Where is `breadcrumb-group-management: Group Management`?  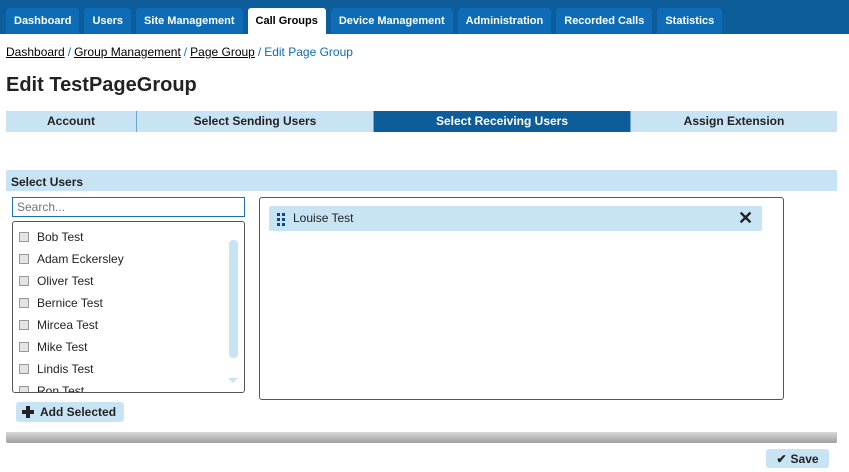 breadcrumb-group-management: Group Management is located at coordinates (127, 52).